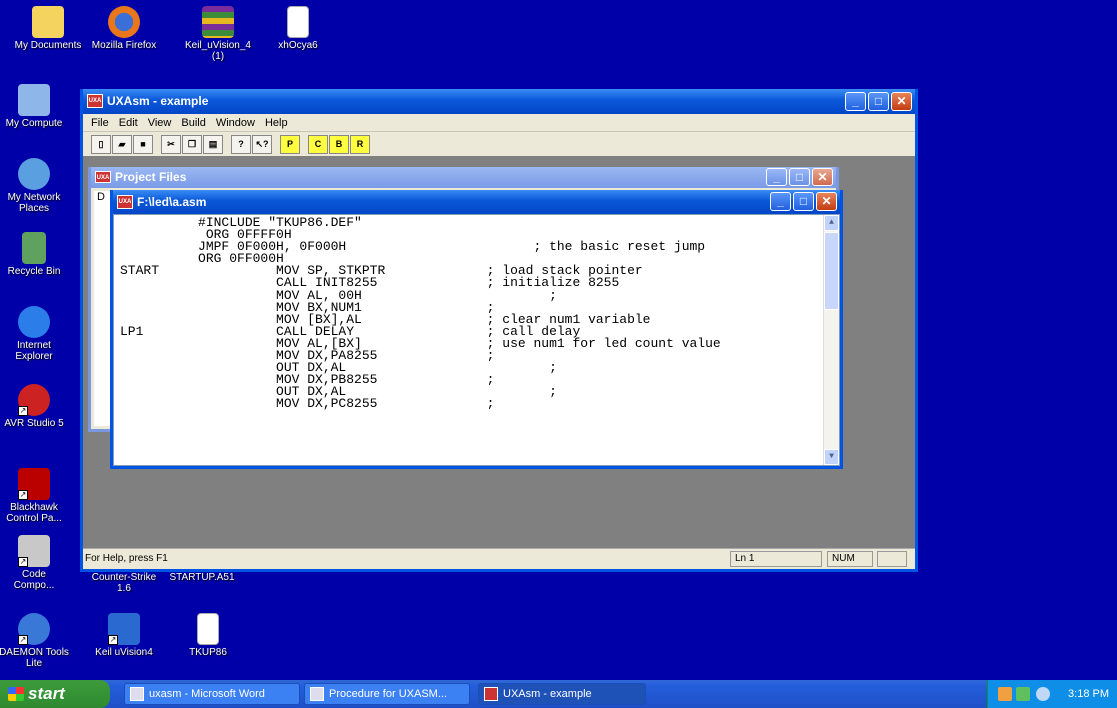 This screenshot has width=1117, height=708. I want to click on scroll-thumb, so click(831, 271).